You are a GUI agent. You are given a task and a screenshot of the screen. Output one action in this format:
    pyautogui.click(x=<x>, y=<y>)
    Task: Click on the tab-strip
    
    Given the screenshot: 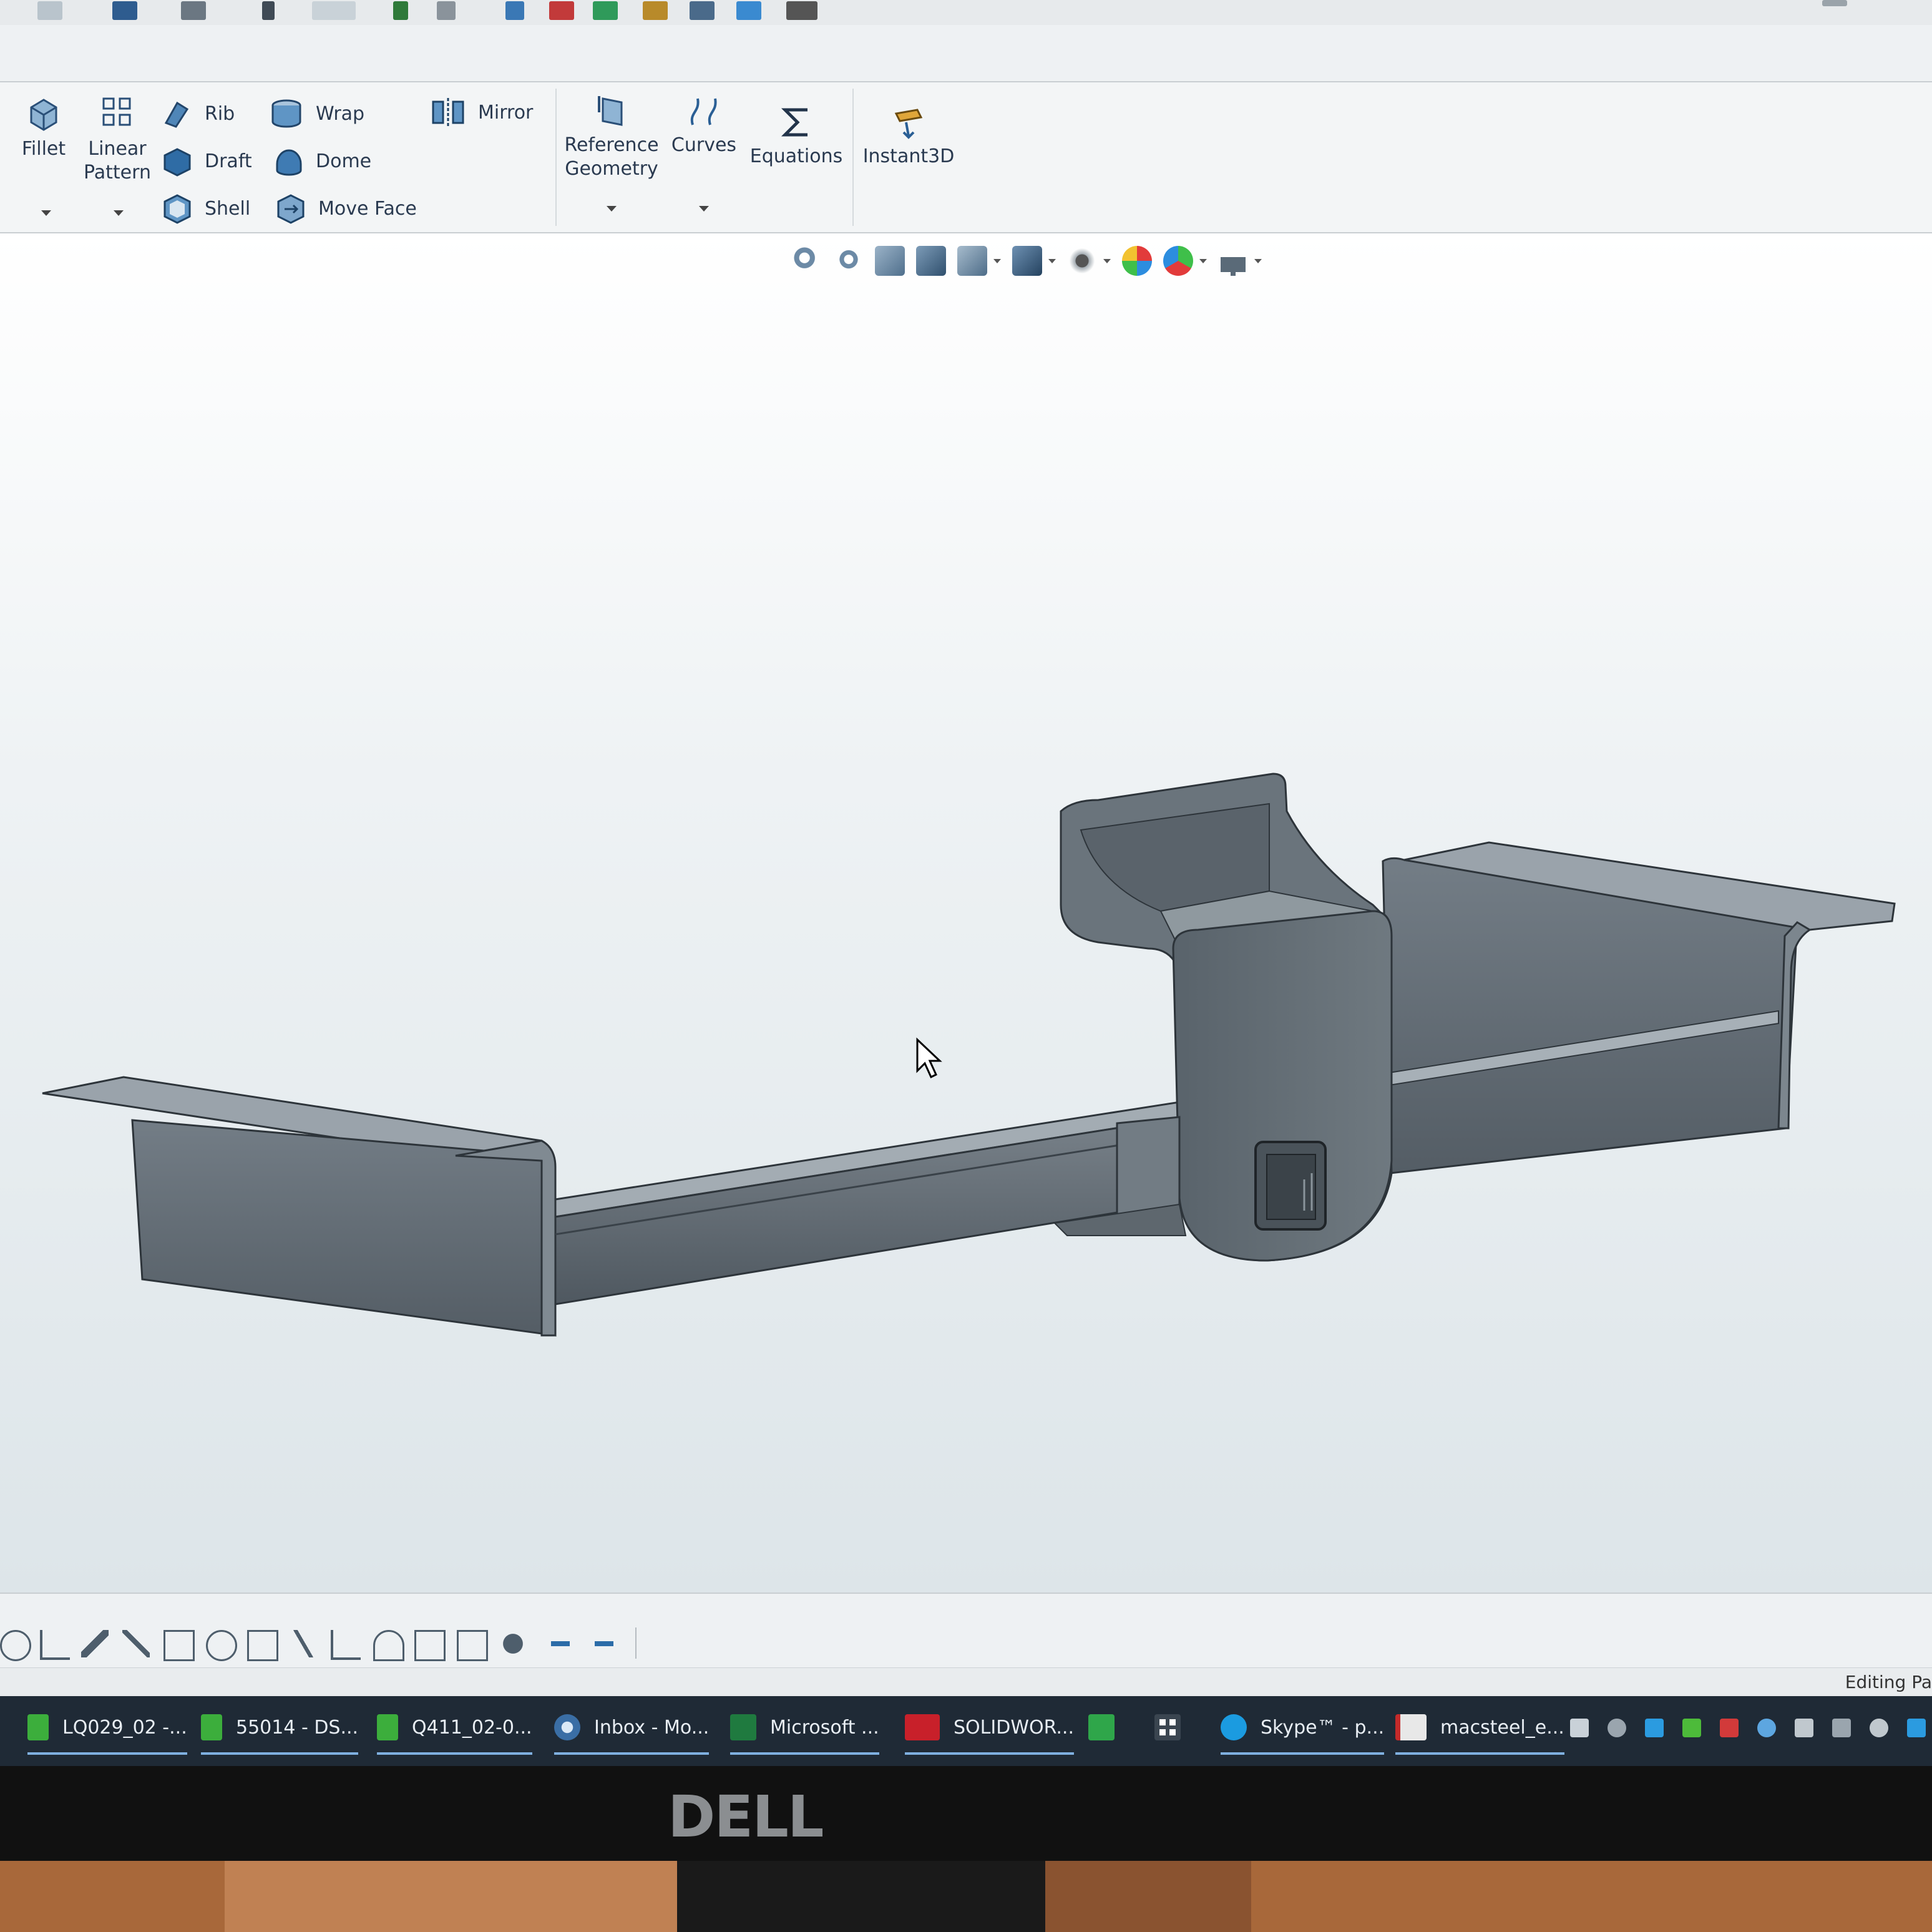 What is the action you would take?
    pyautogui.click(x=966, y=53)
    